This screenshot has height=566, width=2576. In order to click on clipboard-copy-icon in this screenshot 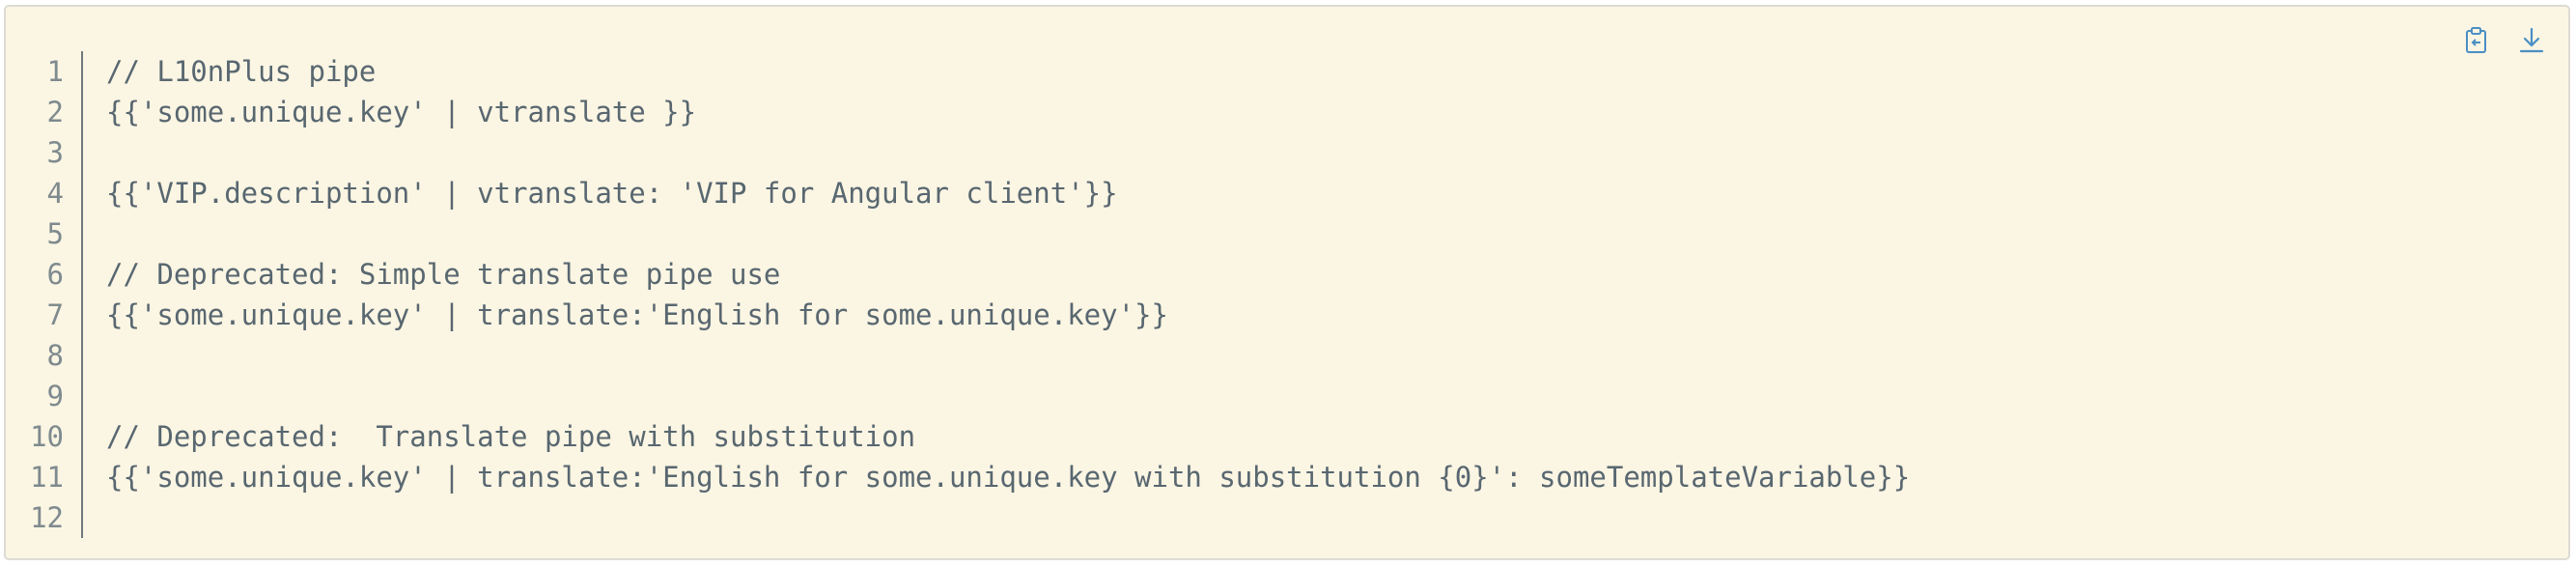, I will do `click(2476, 40)`.